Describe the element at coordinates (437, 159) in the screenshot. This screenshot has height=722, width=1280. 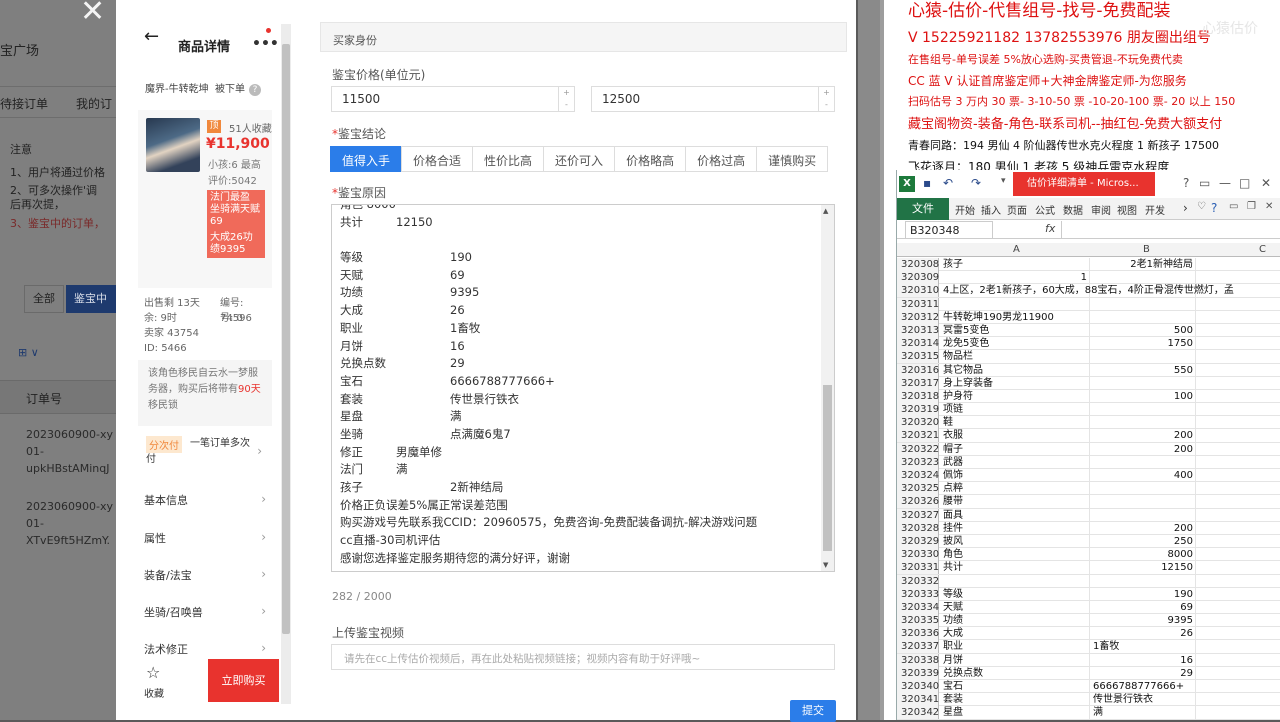
I see `conclusion-option-fair-price: 价格合适` at that location.